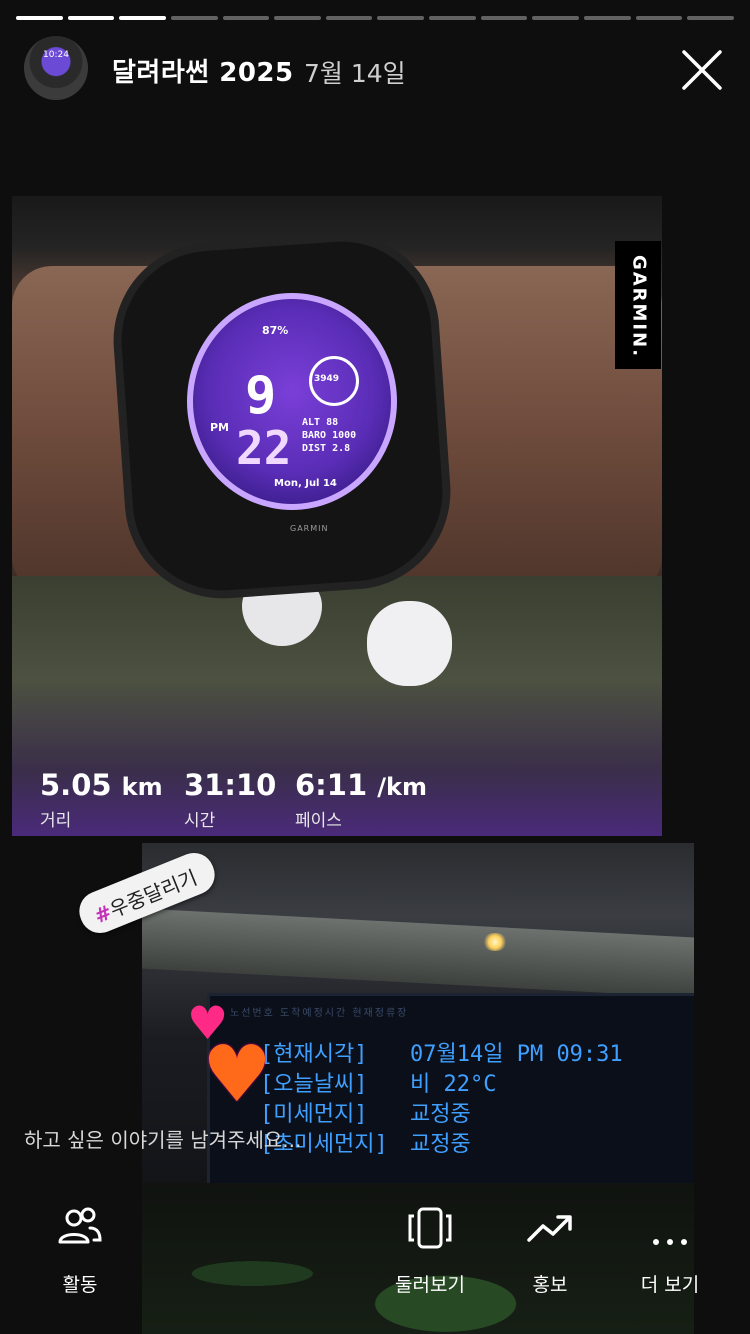 Image resolution: width=750 pixels, height=1334 pixels. What do you see at coordinates (319, 1013) in the screenshot?
I see `led-board-header: 노선번호 도착예정시간 현재정류장` at bounding box center [319, 1013].